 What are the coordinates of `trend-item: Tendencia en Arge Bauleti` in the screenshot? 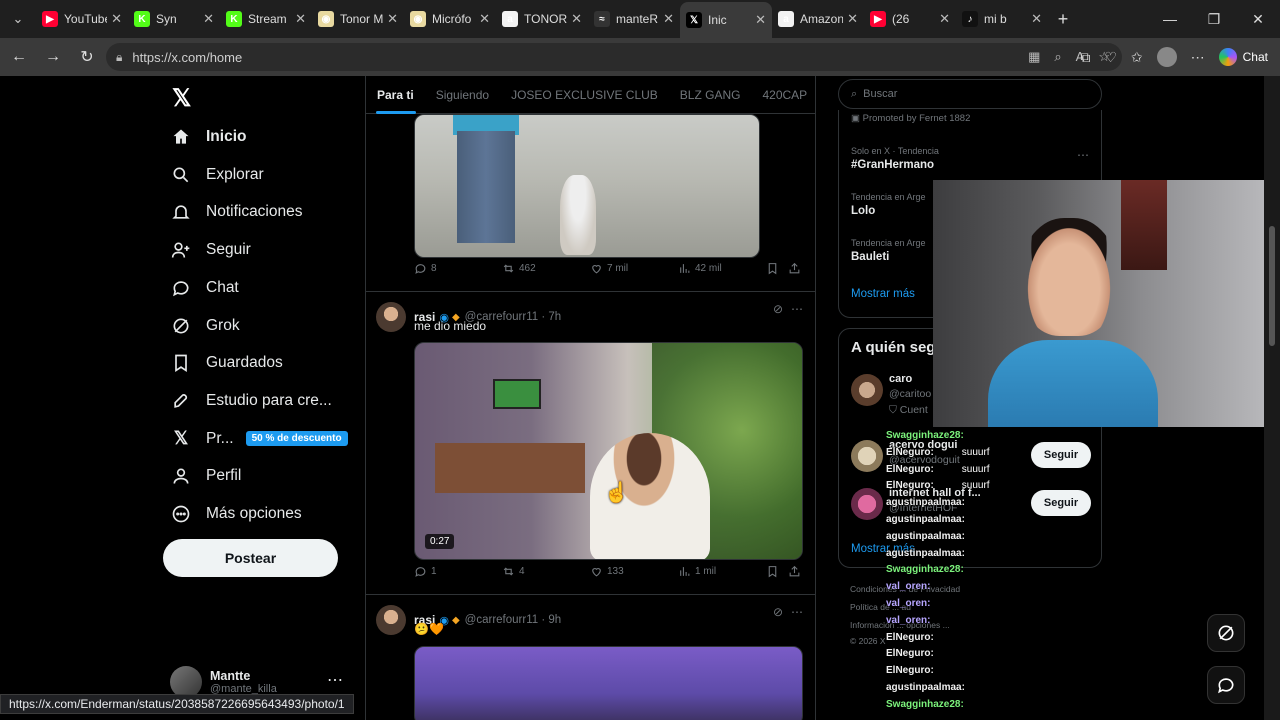 It's located at (888, 250).